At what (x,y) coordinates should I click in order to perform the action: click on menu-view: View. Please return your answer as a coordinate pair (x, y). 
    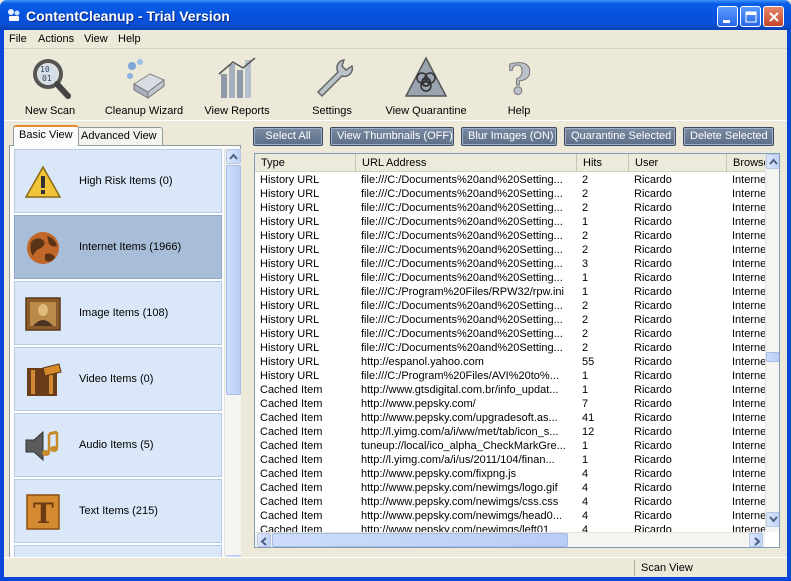
    Looking at the image, I should click on (96, 39).